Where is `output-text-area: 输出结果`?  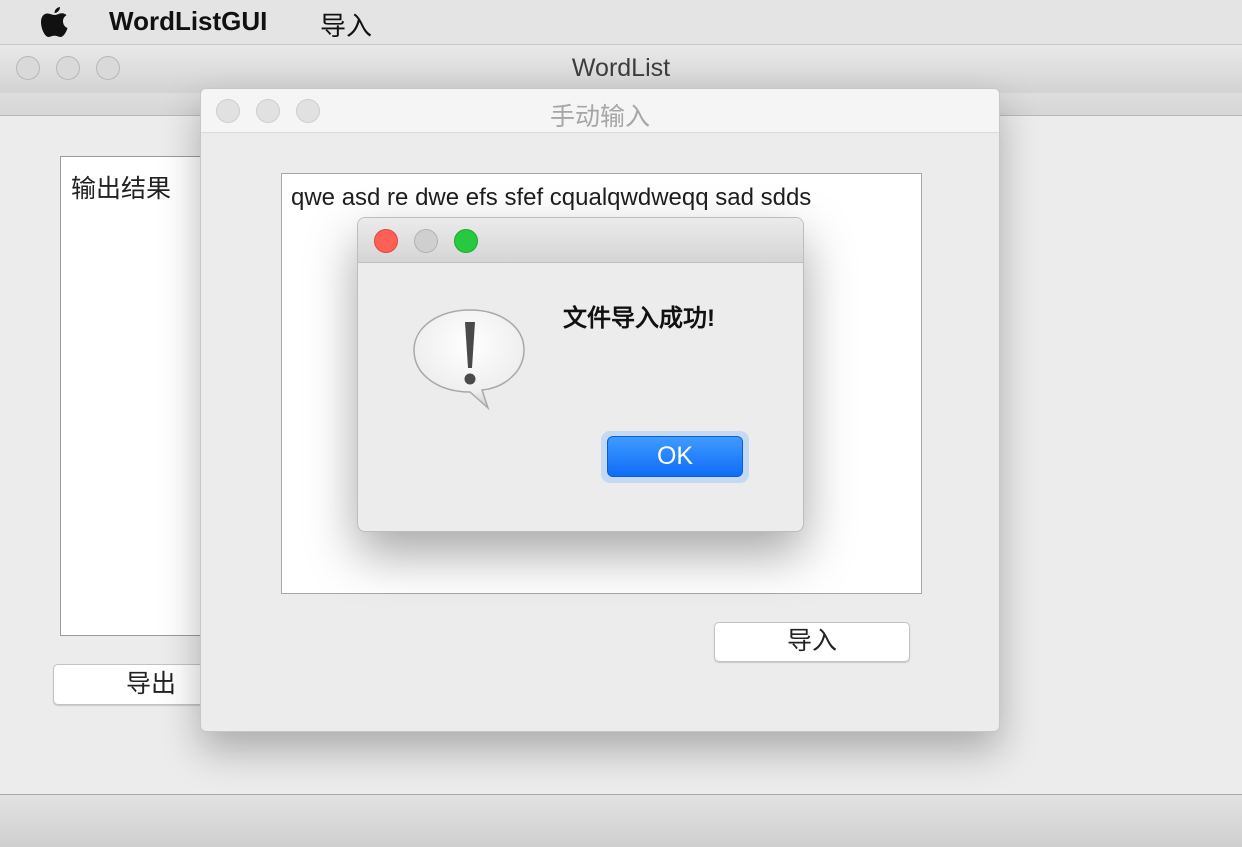
output-text-area: 输出结果 is located at coordinates (140, 396).